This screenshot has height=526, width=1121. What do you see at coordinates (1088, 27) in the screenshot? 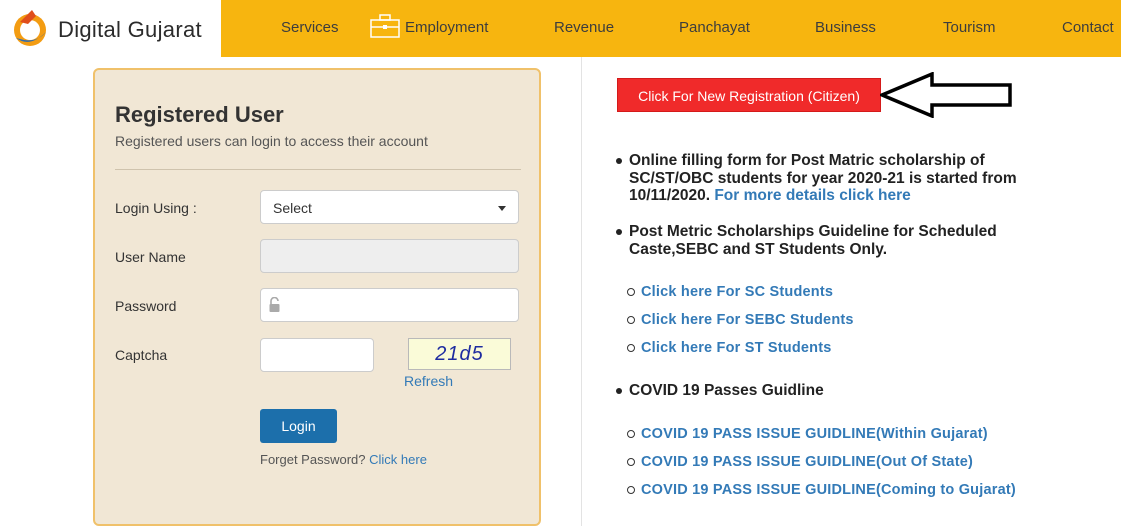
I see `nav-contact: Contact` at bounding box center [1088, 27].